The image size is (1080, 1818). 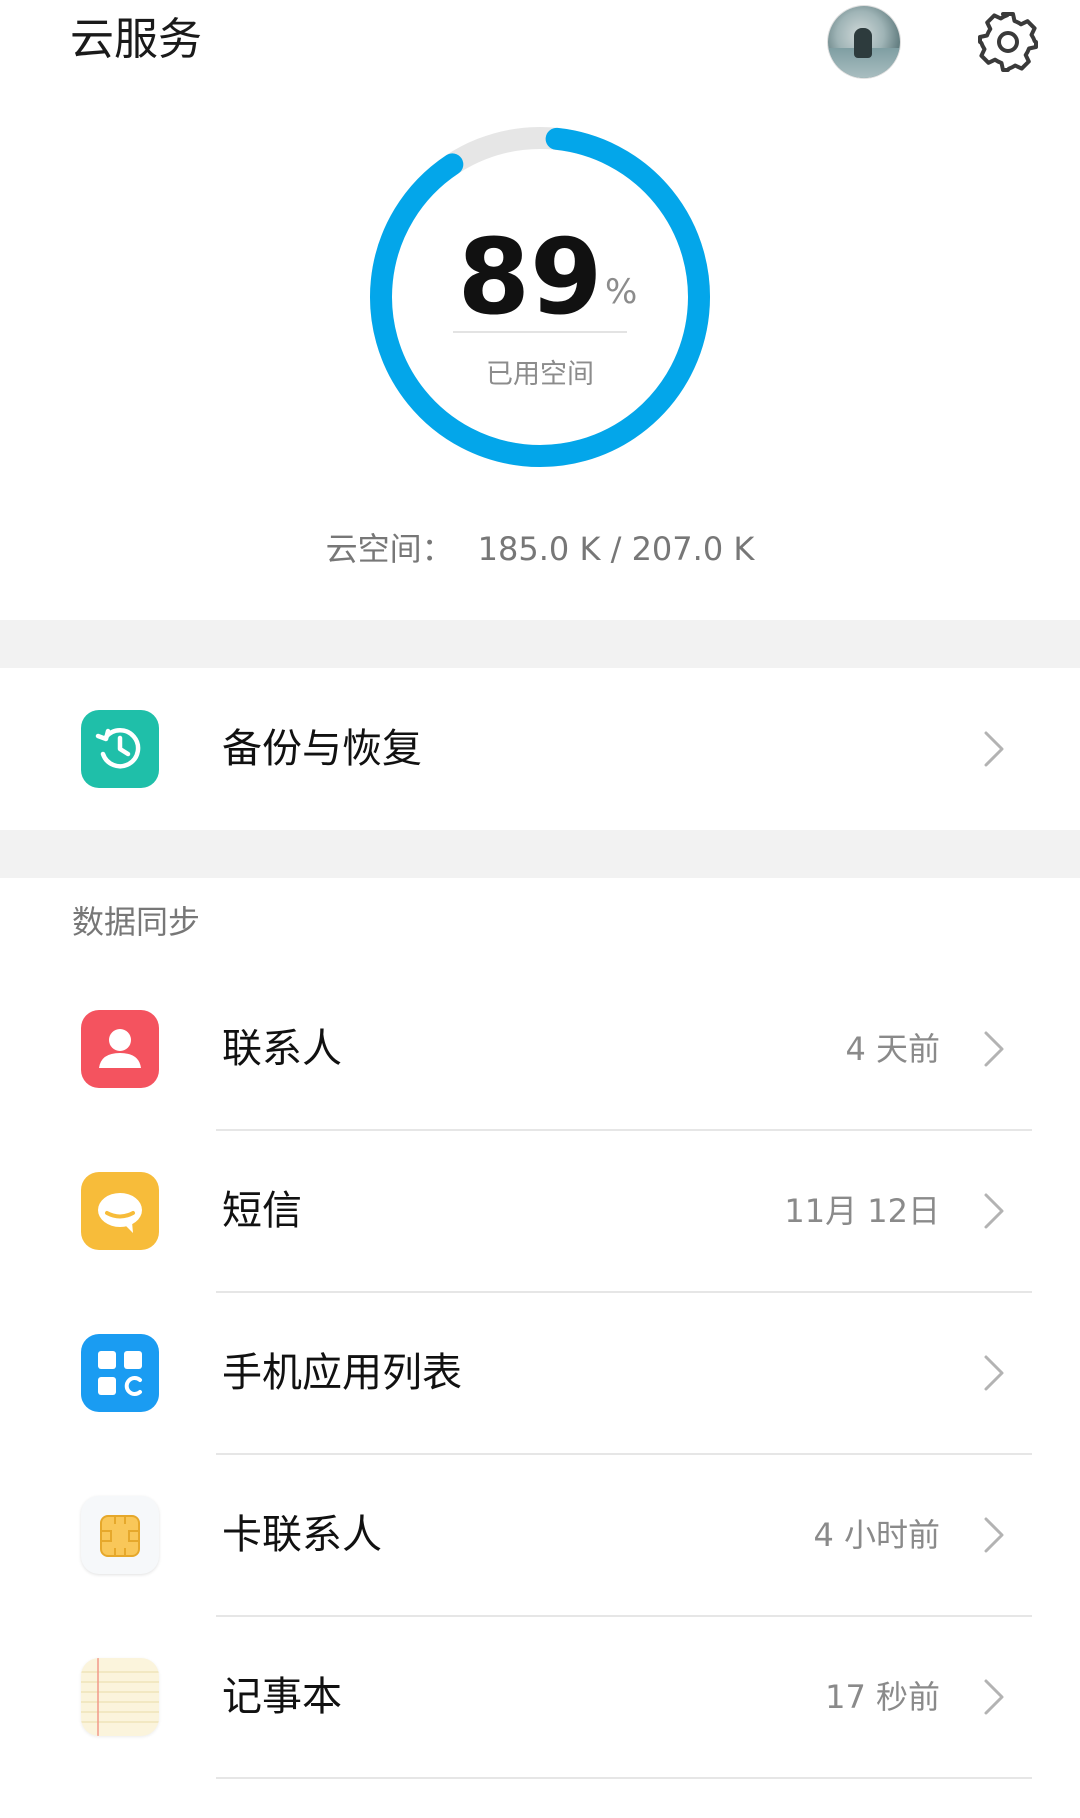 What do you see at coordinates (862, 1211) in the screenshot?
I see `sync-item-time: 11月 12日` at bounding box center [862, 1211].